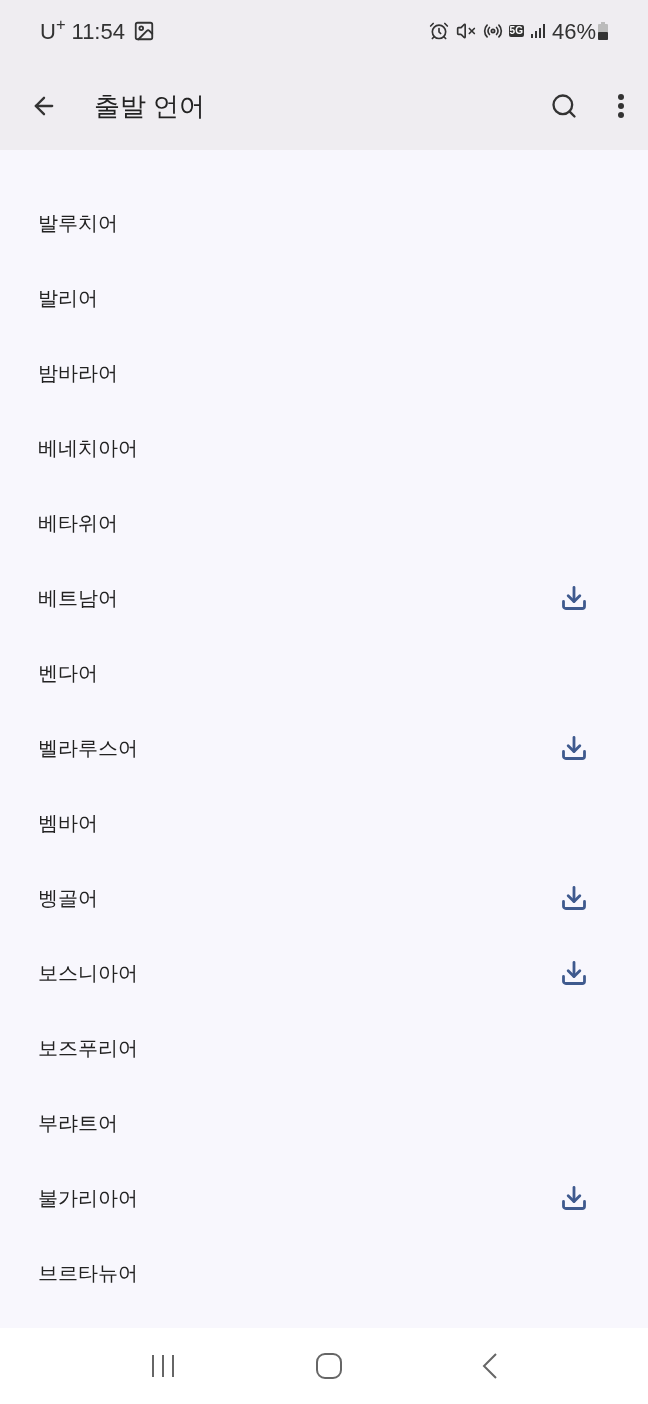 The image size is (648, 1404). What do you see at coordinates (88, 1273) in the screenshot?
I see `language-name: 브르타뉴어` at bounding box center [88, 1273].